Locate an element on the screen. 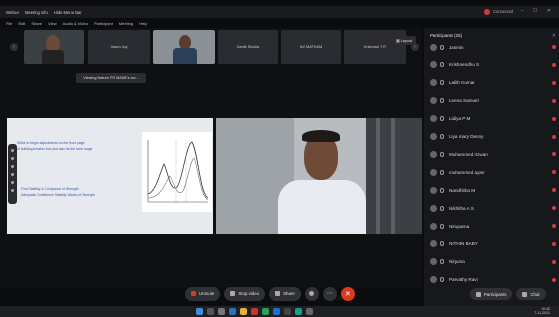 Image resolution: width=559 pixels, height=317 pixels. participant-row: NITHIN BABY is located at coordinates (493, 244).